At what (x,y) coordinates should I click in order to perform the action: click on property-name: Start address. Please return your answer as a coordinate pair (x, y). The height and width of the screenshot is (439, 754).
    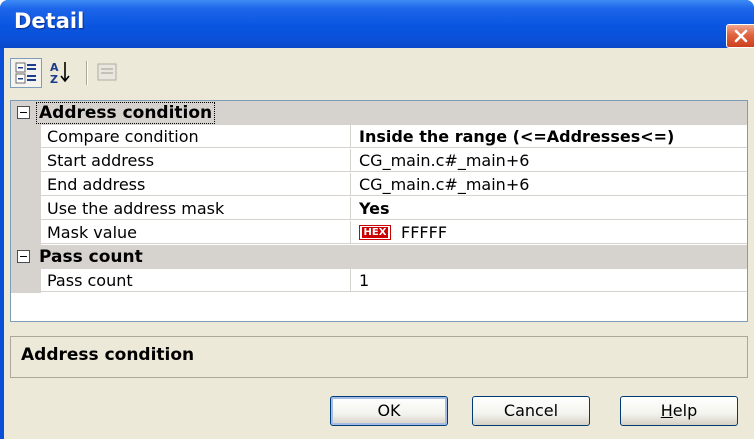
    Looking at the image, I should click on (196, 160).